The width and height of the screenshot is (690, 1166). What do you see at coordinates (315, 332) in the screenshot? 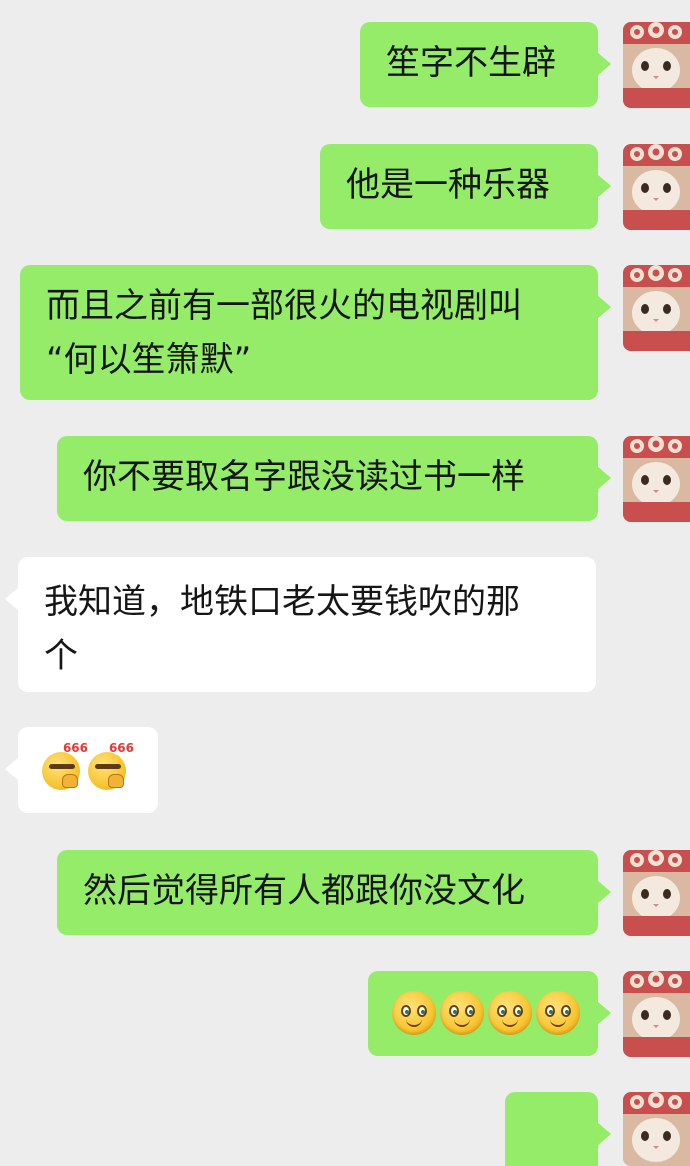
I see `message-bubble-outgoing: 而且之前有一部很火的电视剧叫 “何以笙箫默”` at bounding box center [315, 332].